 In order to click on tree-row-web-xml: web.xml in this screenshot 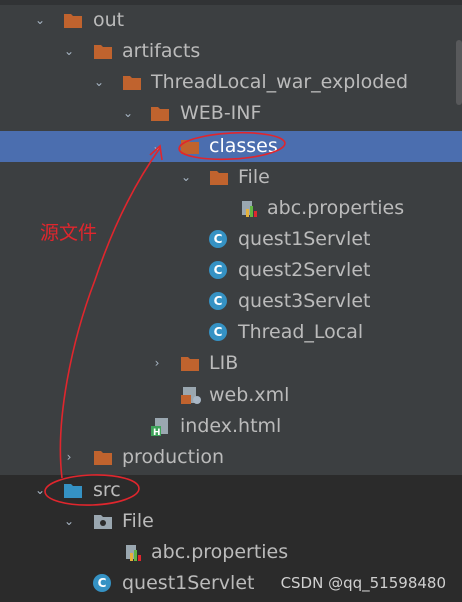, I will do `click(231, 395)`.